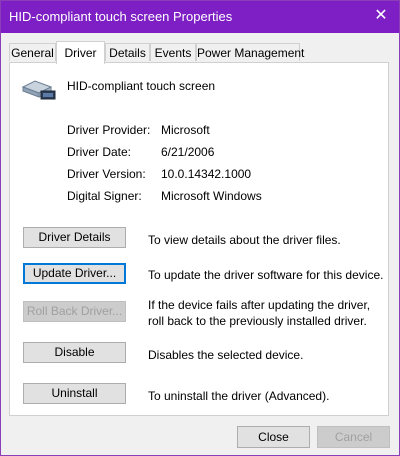 This screenshot has height=456, width=400. What do you see at coordinates (121, 16) in the screenshot?
I see `window-title: HID-compliant touch screen Properties` at bounding box center [121, 16].